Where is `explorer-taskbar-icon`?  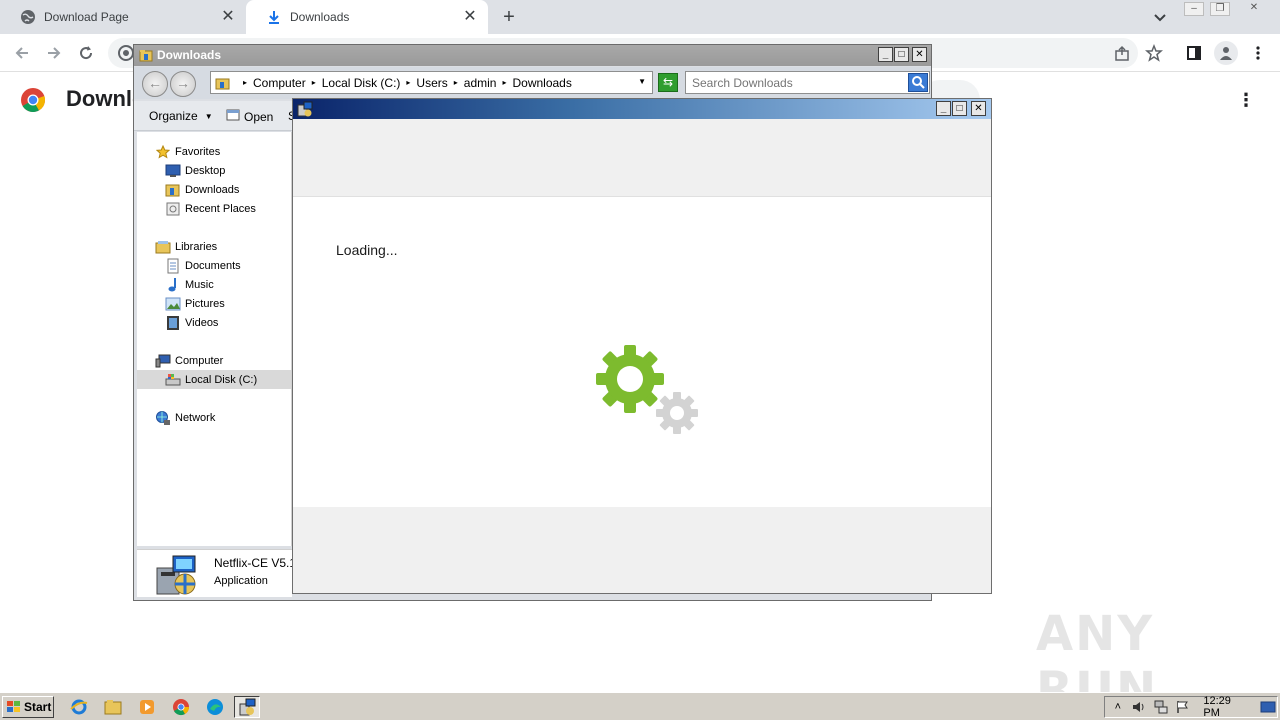
explorer-taskbar-icon is located at coordinates (113, 707).